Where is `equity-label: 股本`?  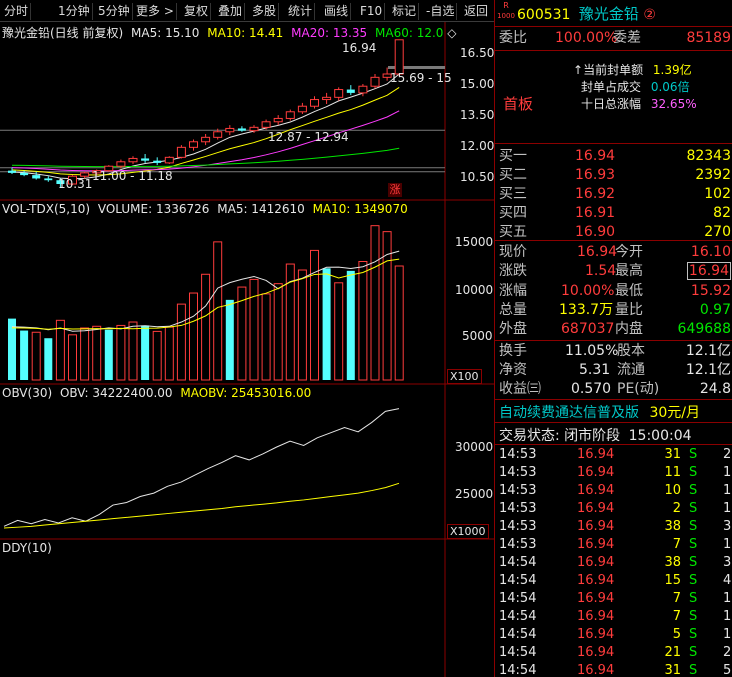
equity-label: 股本 is located at coordinates (631, 351).